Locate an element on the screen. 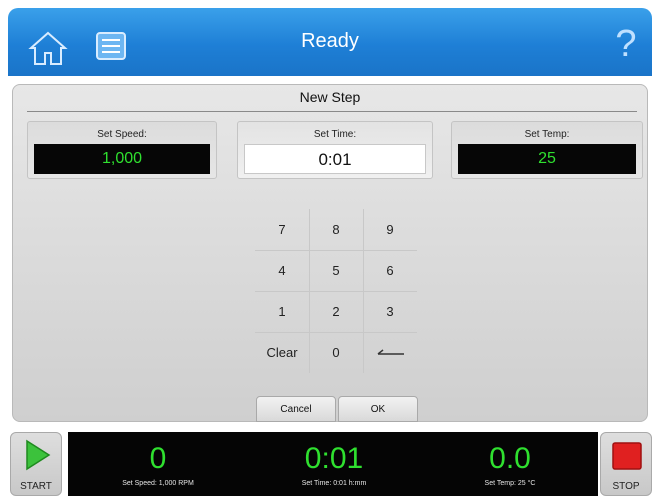 Image resolution: width=652 pixels, height=496 pixels. set-temp-field: Set Temp: 25 is located at coordinates (547, 150).